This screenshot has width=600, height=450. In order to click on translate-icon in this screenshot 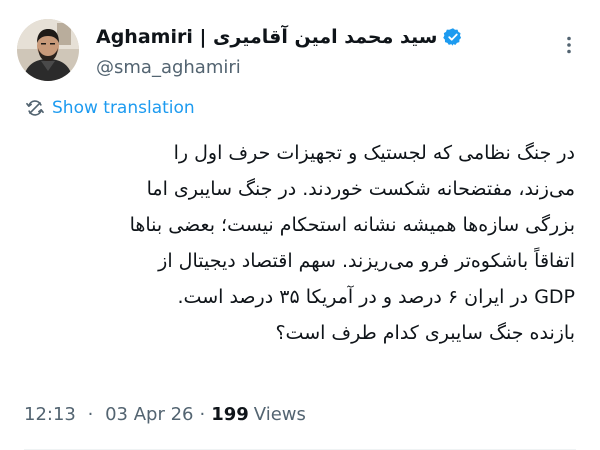, I will do `click(35, 108)`.